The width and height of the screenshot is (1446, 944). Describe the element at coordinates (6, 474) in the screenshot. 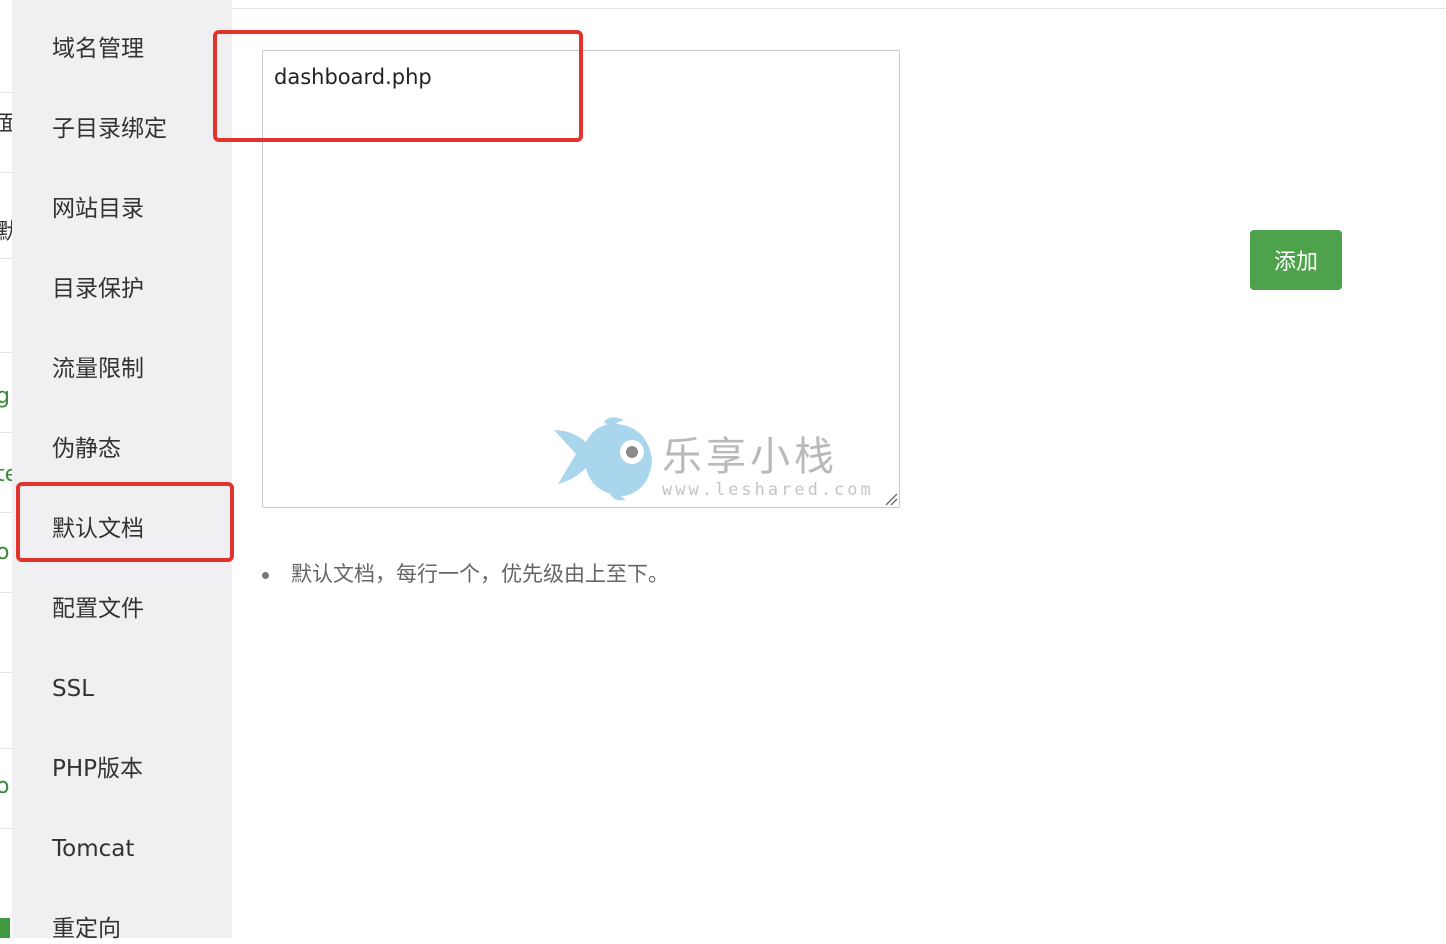

I see `edge-fragment: te` at that location.